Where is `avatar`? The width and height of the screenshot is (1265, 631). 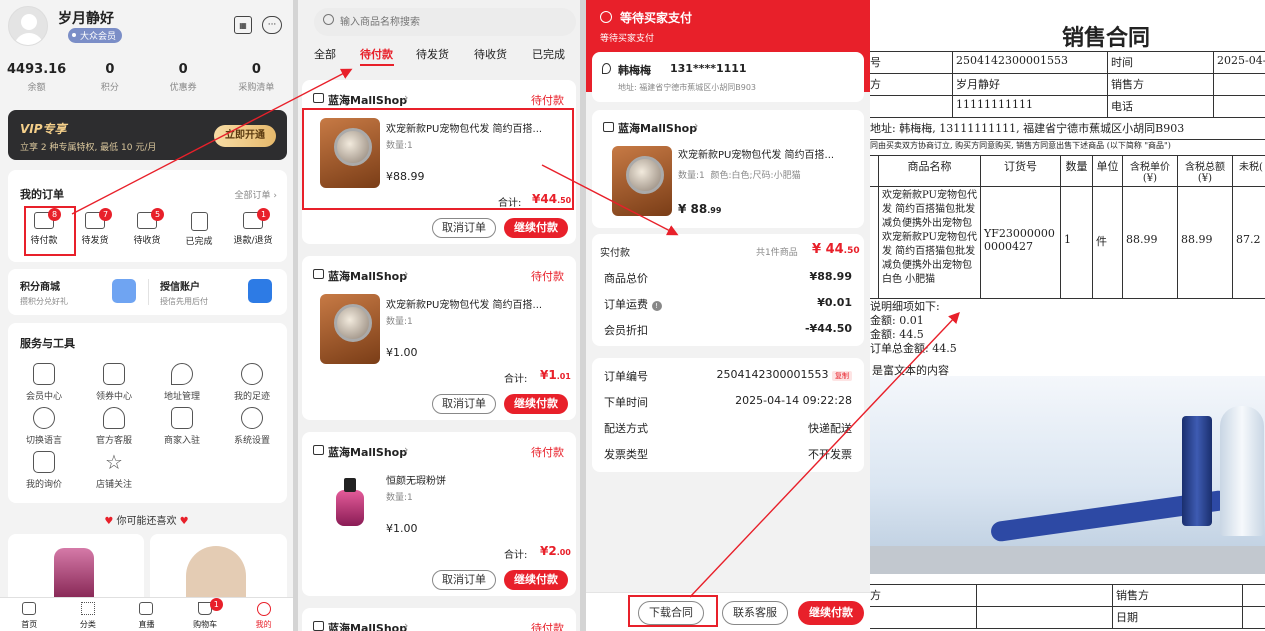 avatar is located at coordinates (28, 26).